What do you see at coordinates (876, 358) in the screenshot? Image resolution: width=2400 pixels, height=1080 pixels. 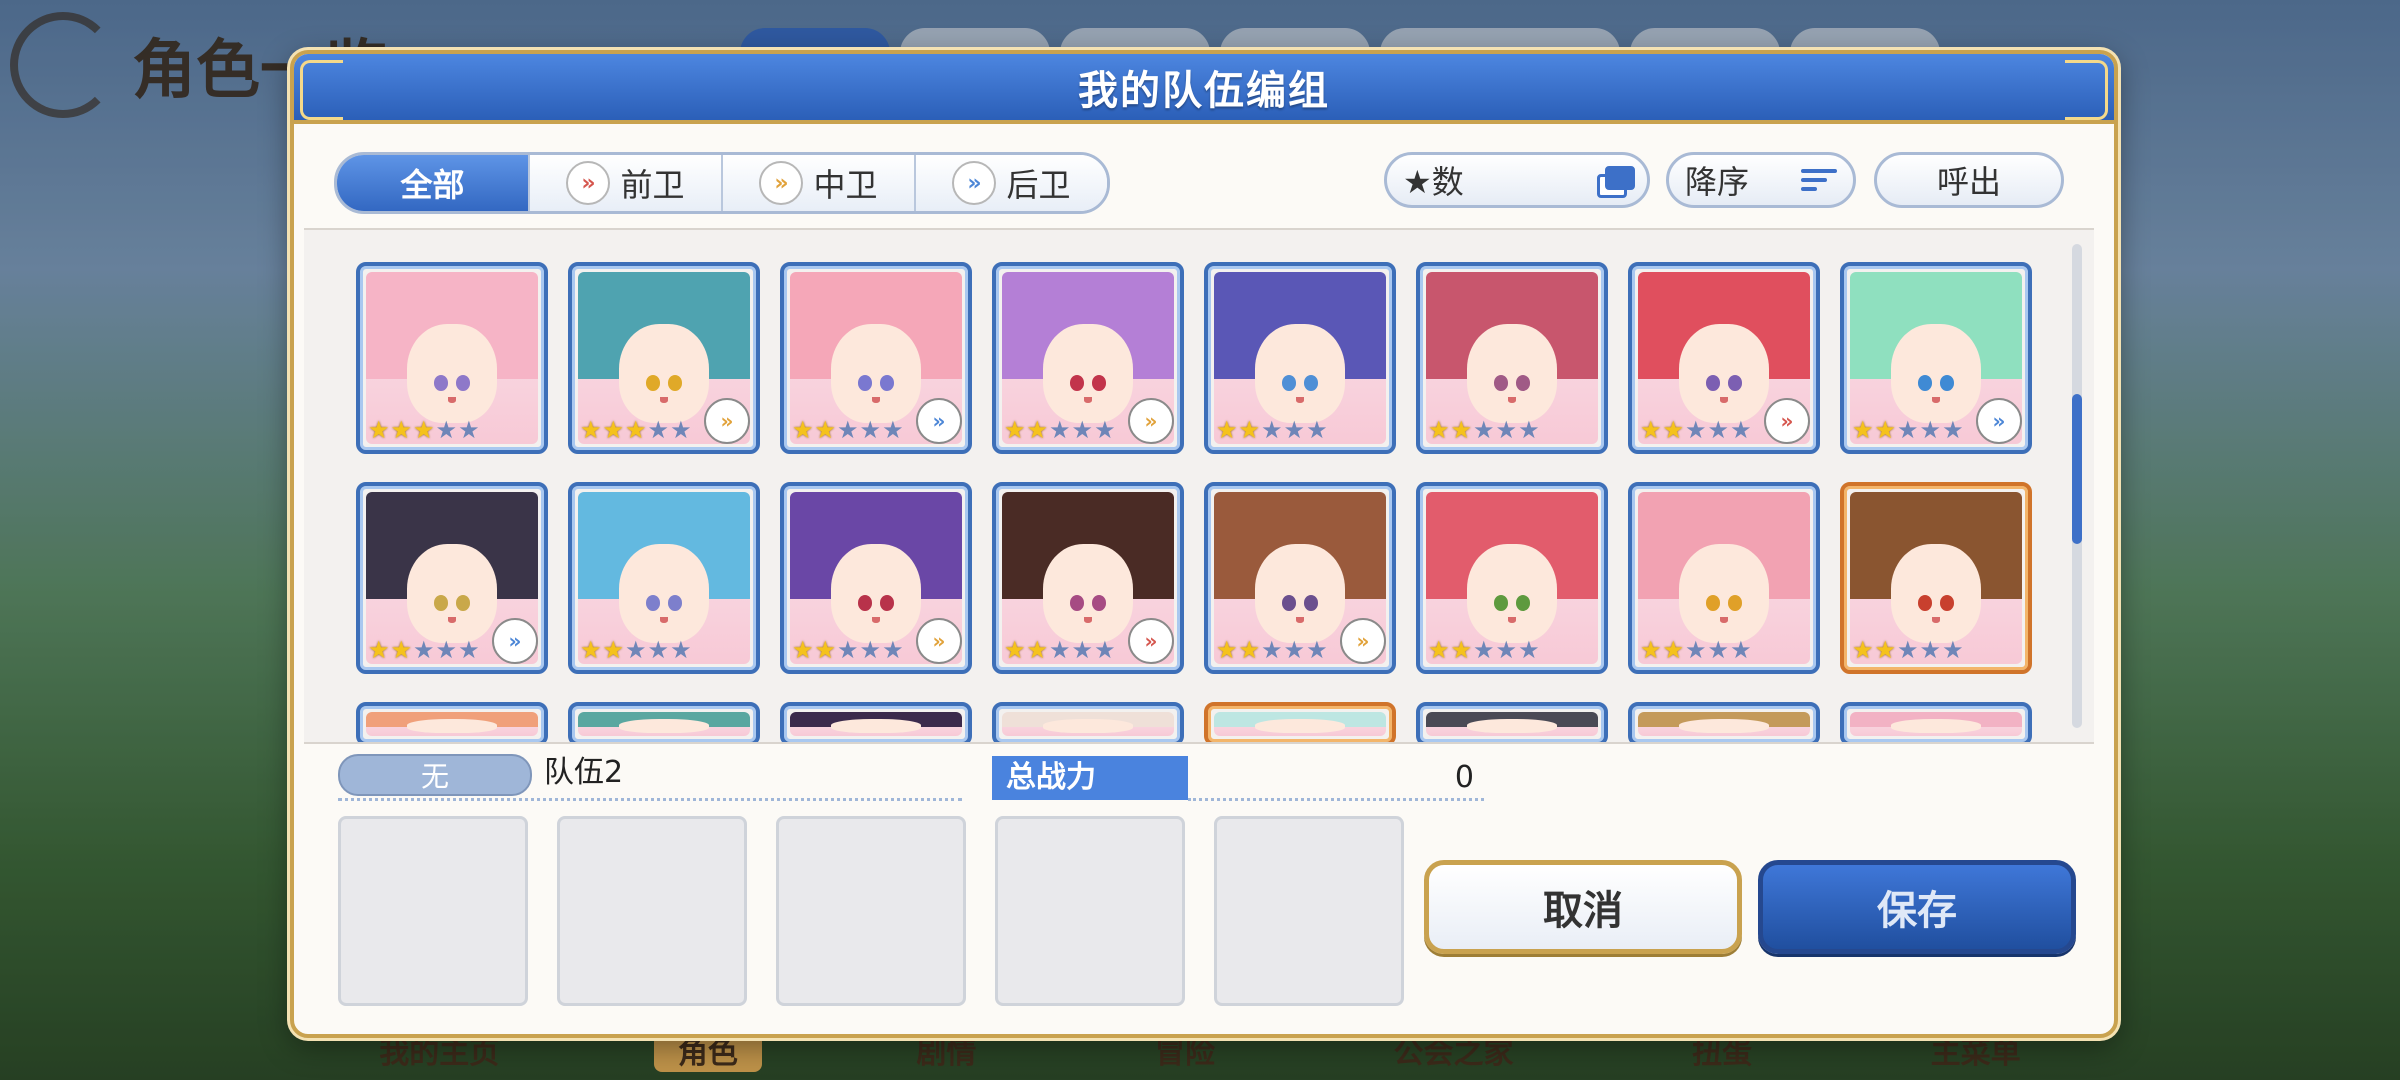 I see `character-card: ★ ★ ★ ★ ★ »` at bounding box center [876, 358].